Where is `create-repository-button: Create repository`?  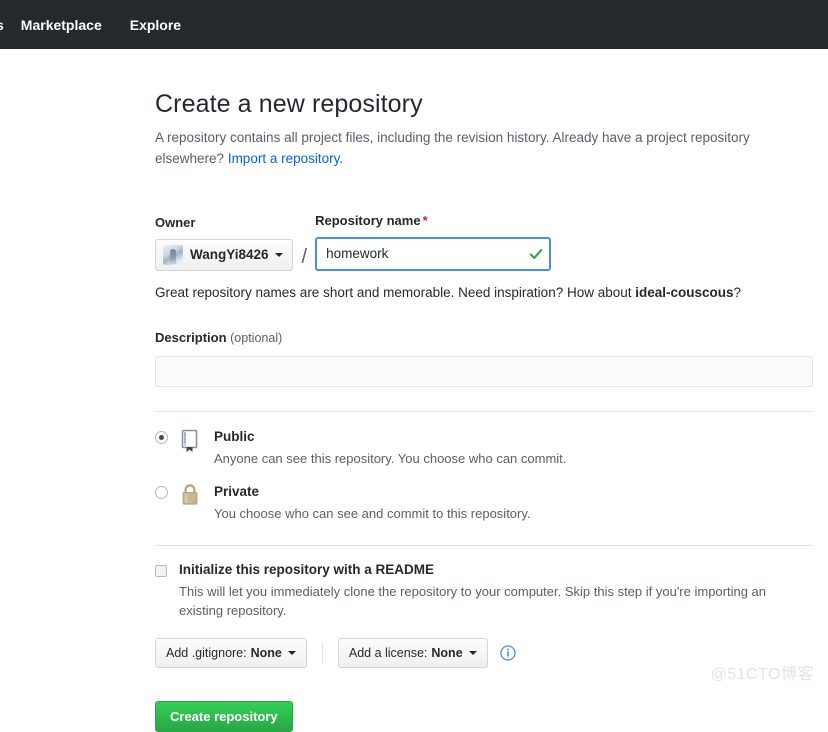
create-repository-button: Create repository is located at coordinates (224, 716).